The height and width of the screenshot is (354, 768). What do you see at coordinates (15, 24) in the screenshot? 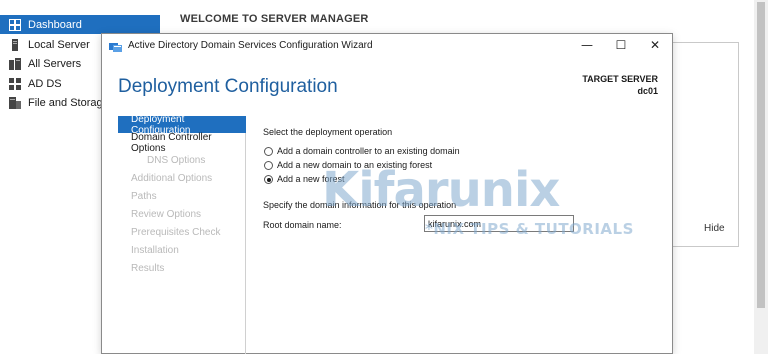
I see `dashboard-icon` at bounding box center [15, 24].